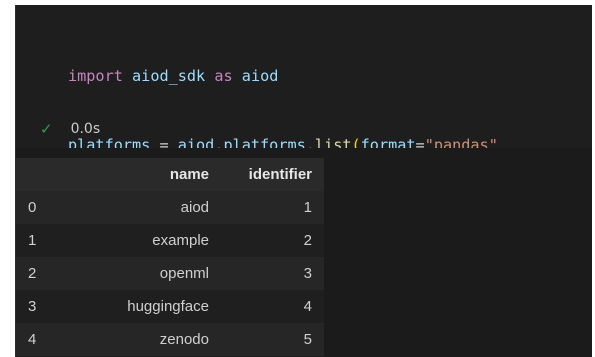  Describe the element at coordinates (32, 273) in the screenshot. I see `row-index: 2` at that location.